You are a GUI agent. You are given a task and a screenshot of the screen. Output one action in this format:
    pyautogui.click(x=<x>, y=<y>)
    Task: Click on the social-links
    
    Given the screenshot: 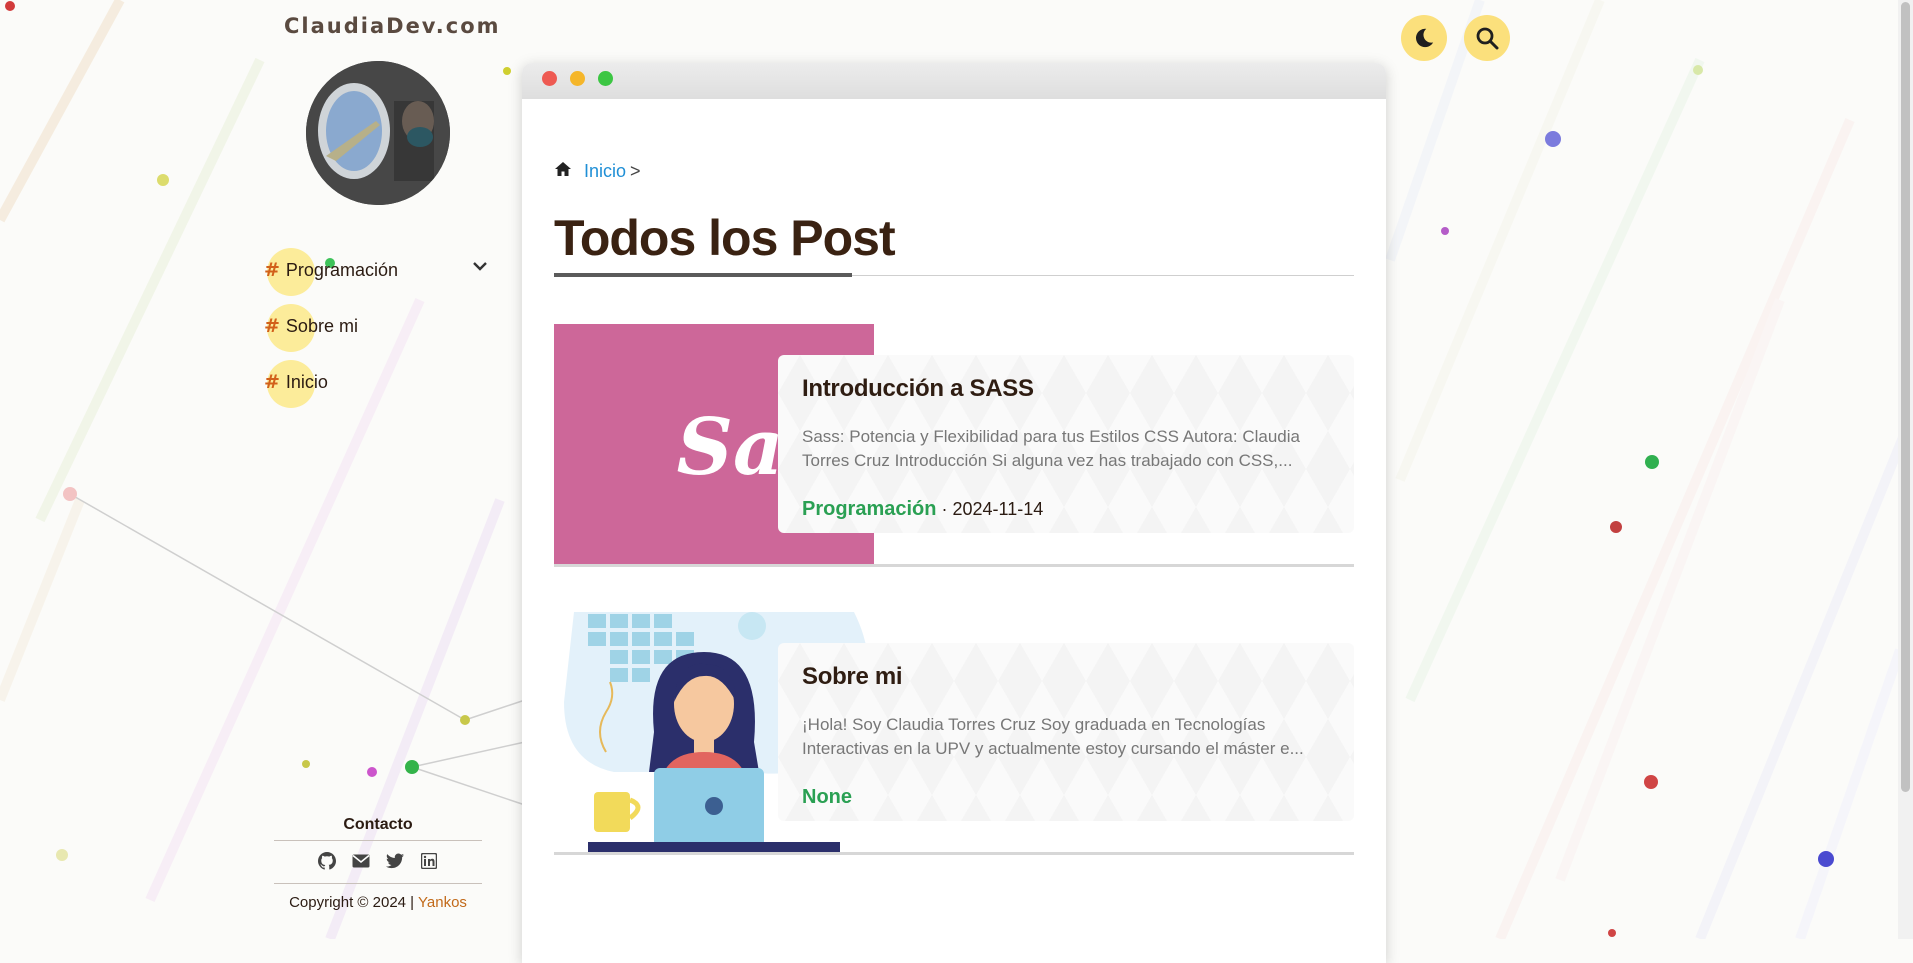 What is the action you would take?
    pyautogui.click(x=378, y=861)
    